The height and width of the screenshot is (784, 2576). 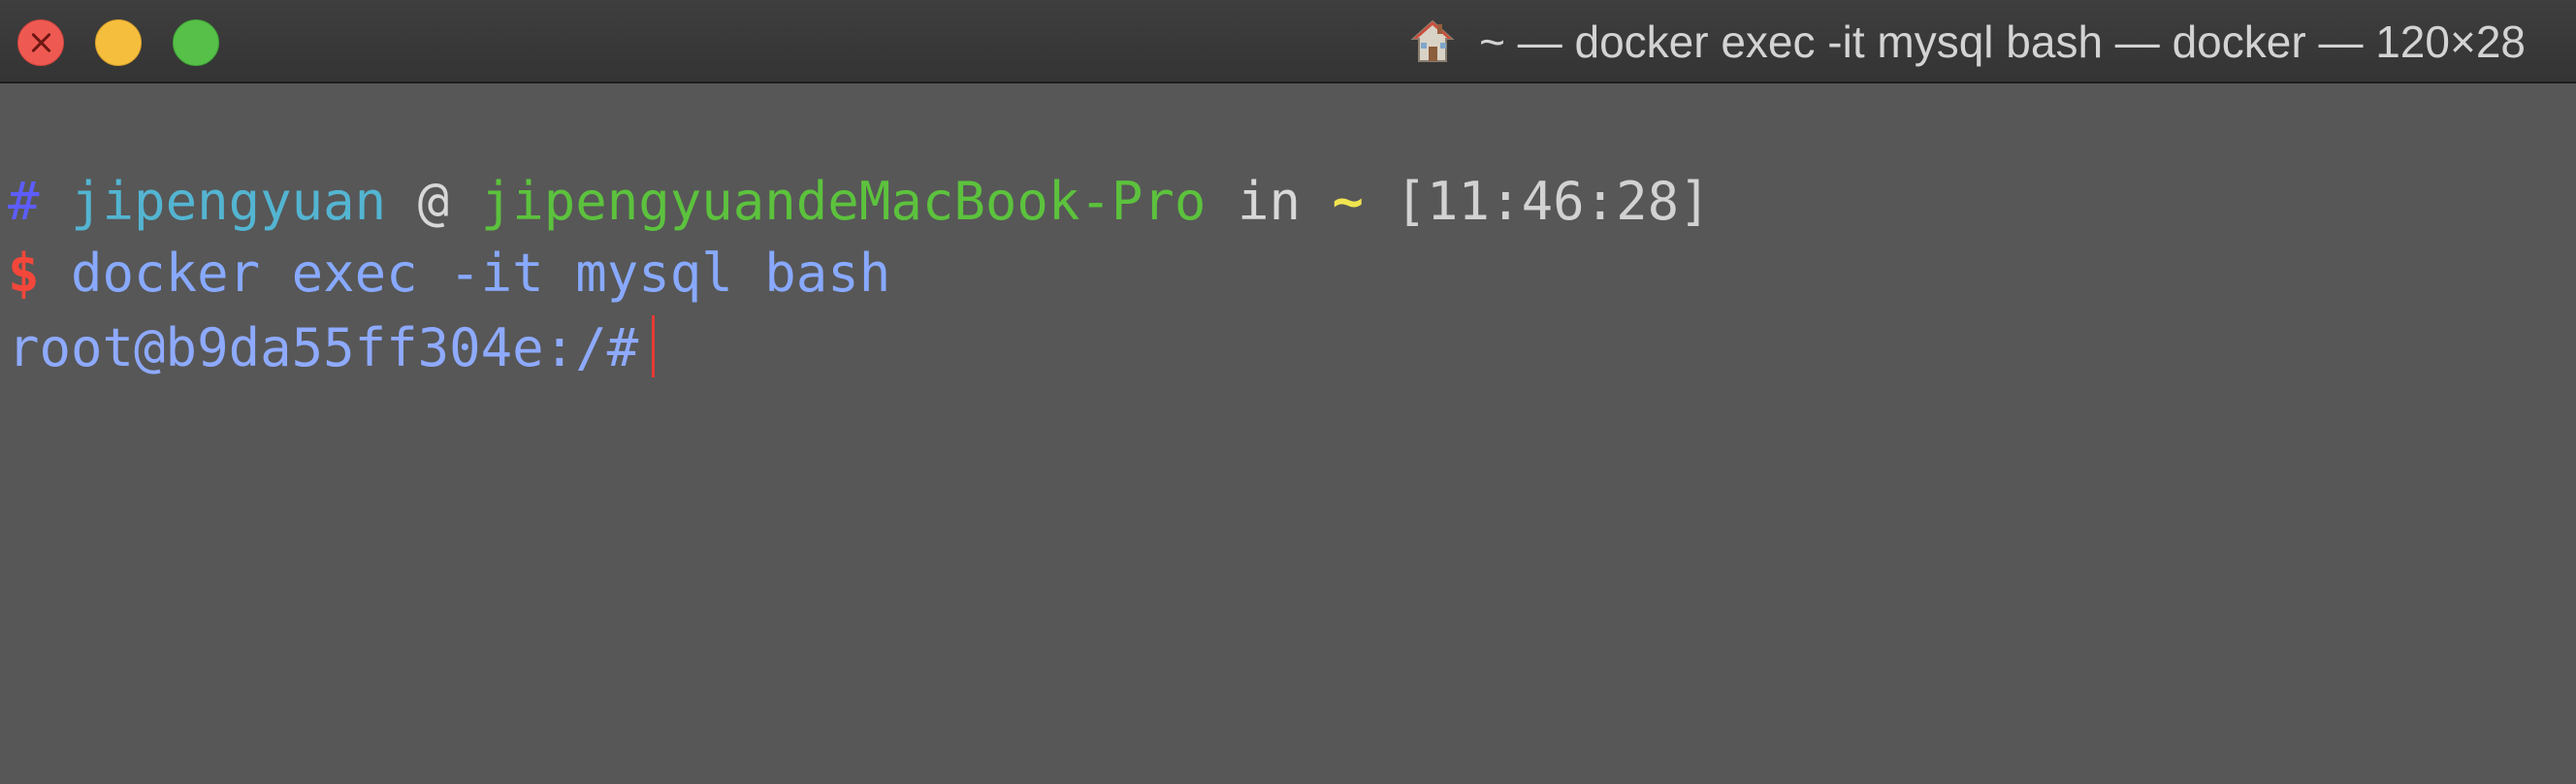 I want to click on shell-prompt: root@b9da55ff304e:/#, so click(x=323, y=347).